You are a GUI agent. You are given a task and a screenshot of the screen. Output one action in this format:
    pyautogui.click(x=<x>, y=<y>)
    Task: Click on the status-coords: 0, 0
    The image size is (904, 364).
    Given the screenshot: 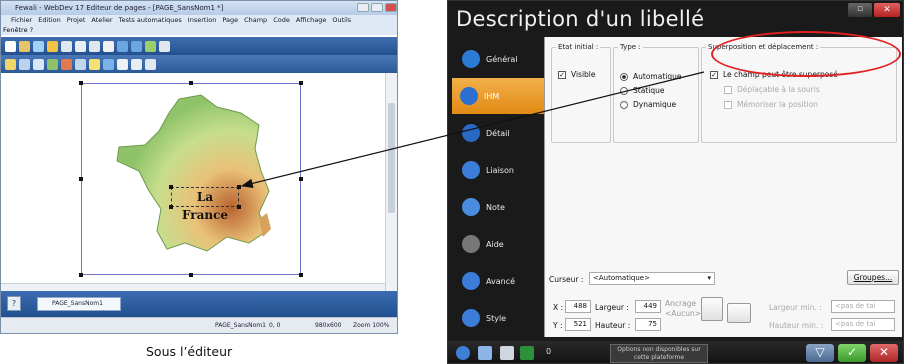 What is the action you would take?
    pyautogui.click(x=275, y=325)
    